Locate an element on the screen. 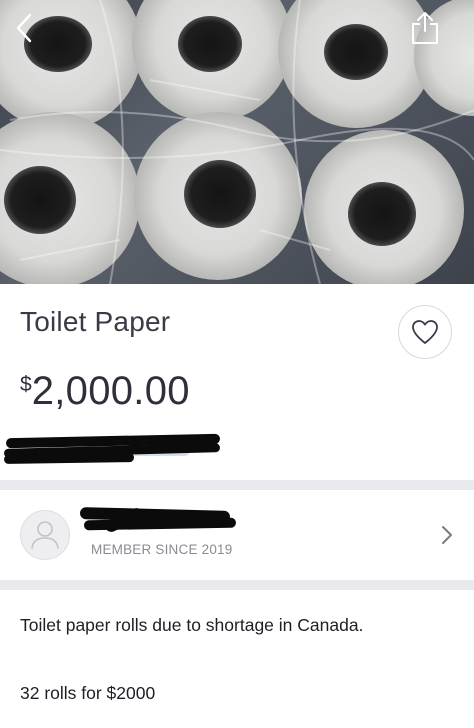 The width and height of the screenshot is (474, 728). back-button is located at coordinates (25, 28).